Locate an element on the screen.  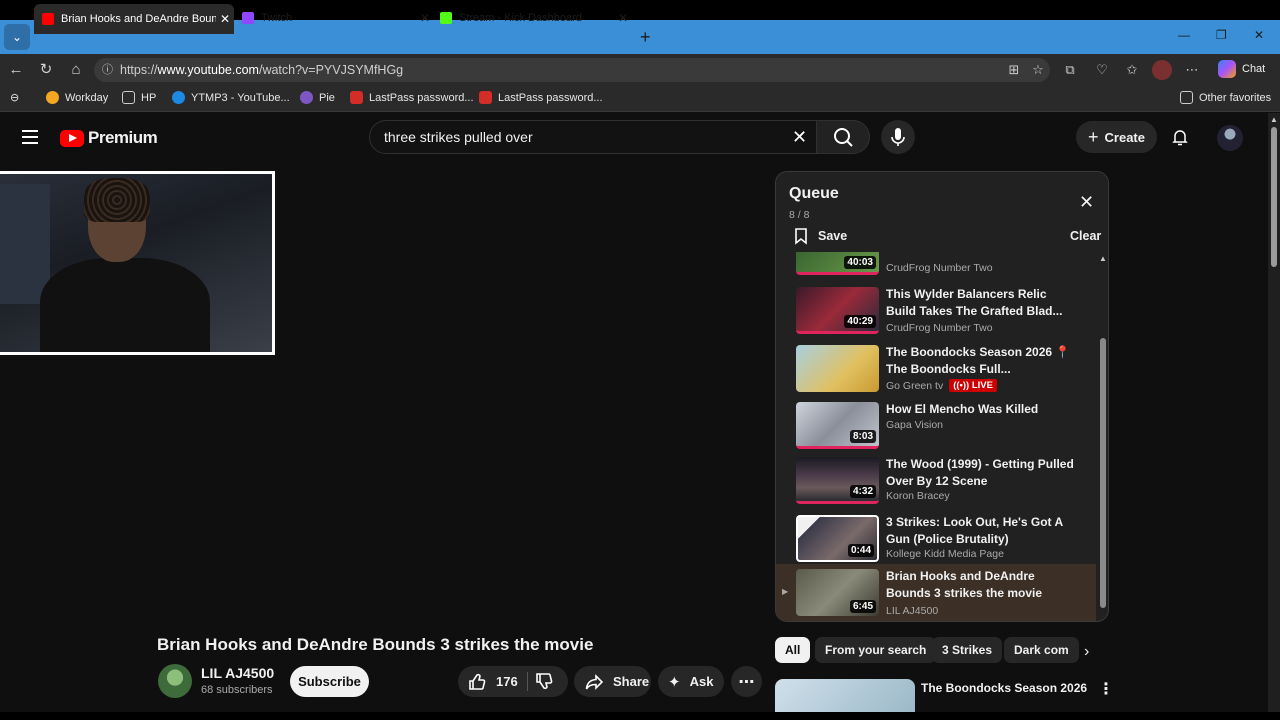
chevron-right-icon: › is located at coordinates (1086, 652).